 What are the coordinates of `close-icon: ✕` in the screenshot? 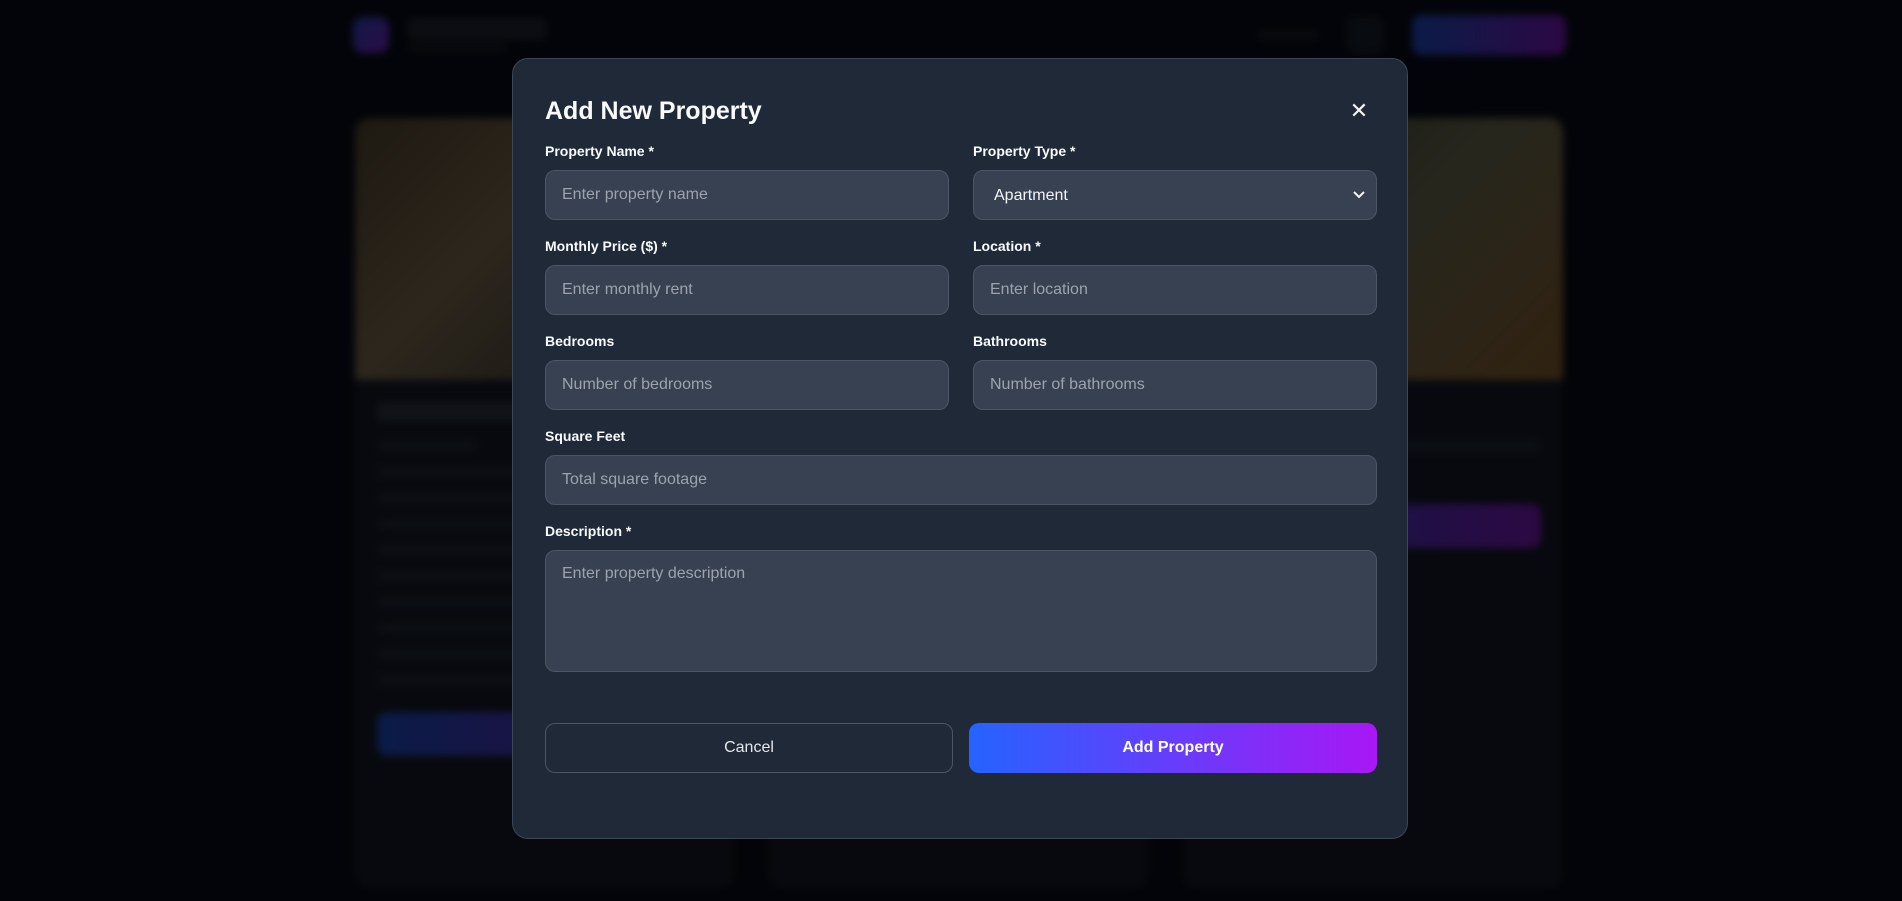 It's located at (1359, 111).